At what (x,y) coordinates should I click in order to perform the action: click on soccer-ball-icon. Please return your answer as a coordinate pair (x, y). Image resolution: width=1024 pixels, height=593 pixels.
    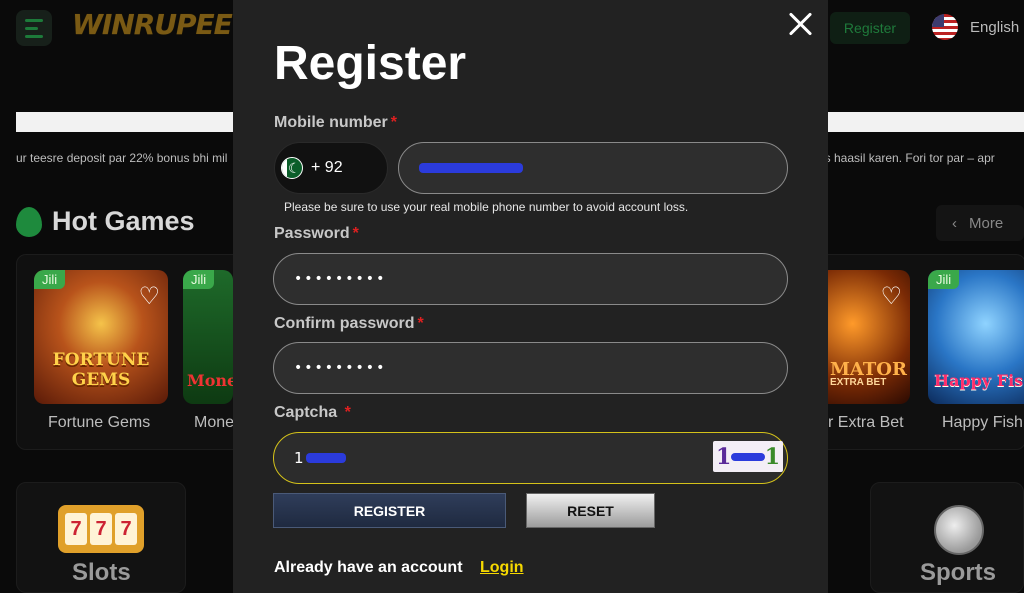
    Looking at the image, I should click on (959, 530).